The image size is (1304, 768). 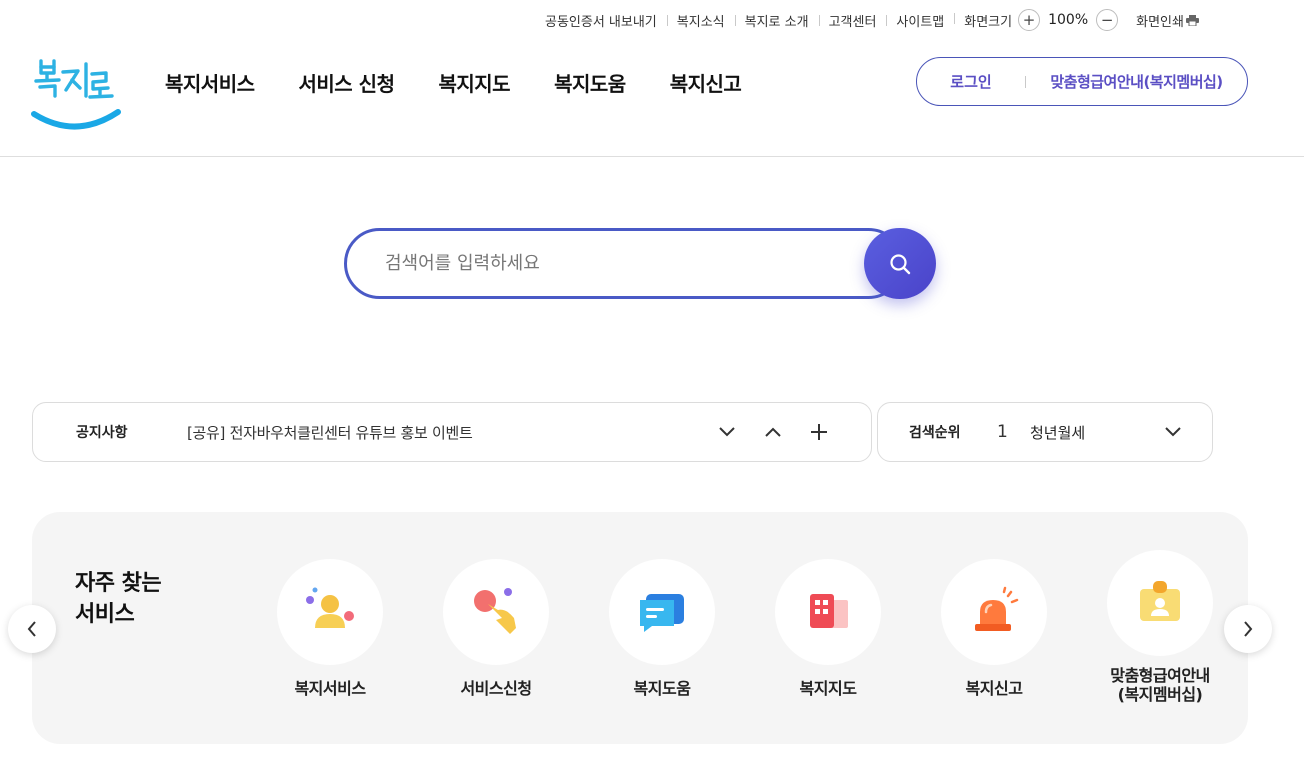 I want to click on service-help-label: 복지도움, so click(x=662, y=688).